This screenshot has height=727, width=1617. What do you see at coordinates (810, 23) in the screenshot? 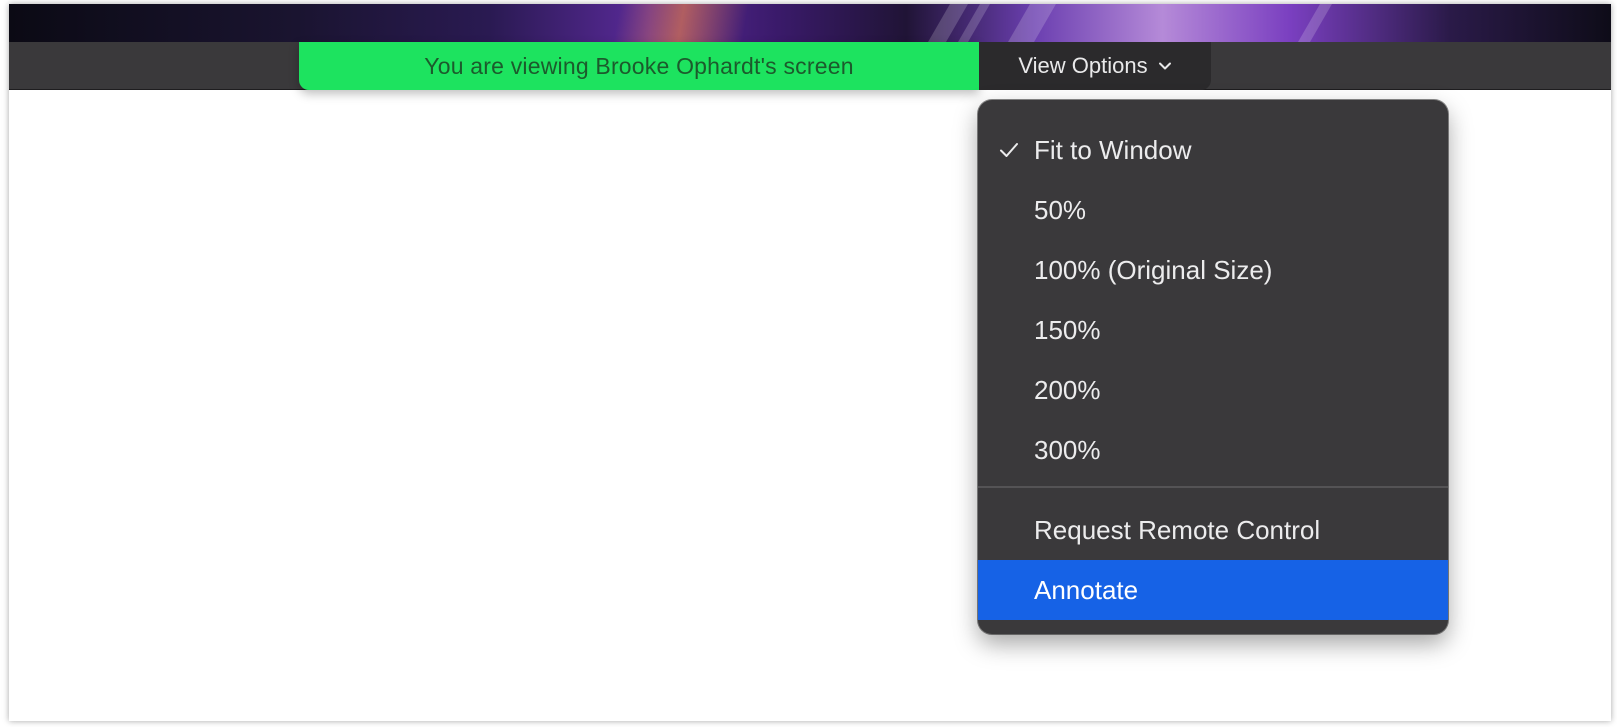
I see `desktop-wallpaper` at bounding box center [810, 23].